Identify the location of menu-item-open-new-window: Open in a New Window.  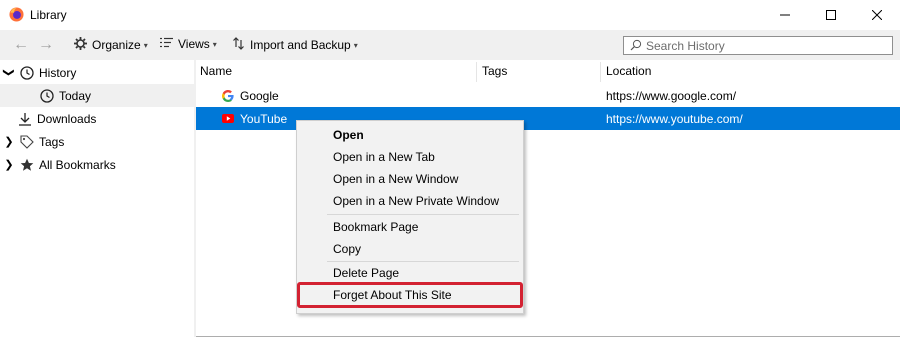
(410, 179).